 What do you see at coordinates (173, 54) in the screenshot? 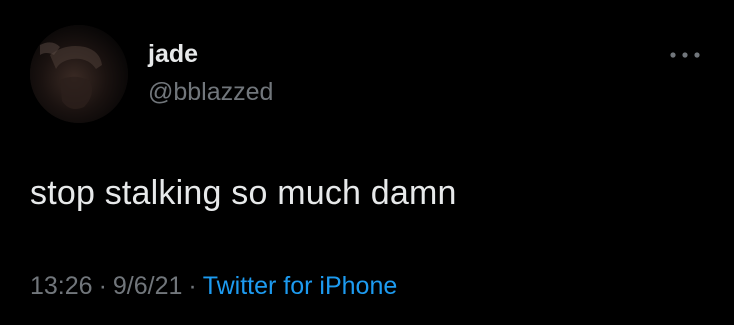
I see `user-name: jade` at bounding box center [173, 54].